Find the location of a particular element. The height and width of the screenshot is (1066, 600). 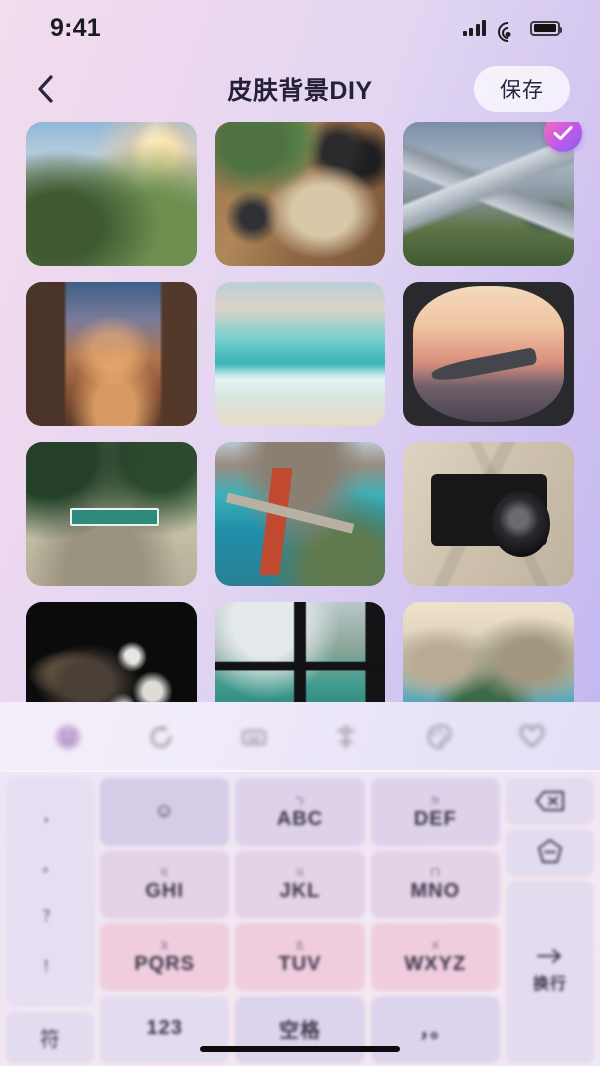

photo-turquoise-beach is located at coordinates (300, 354).